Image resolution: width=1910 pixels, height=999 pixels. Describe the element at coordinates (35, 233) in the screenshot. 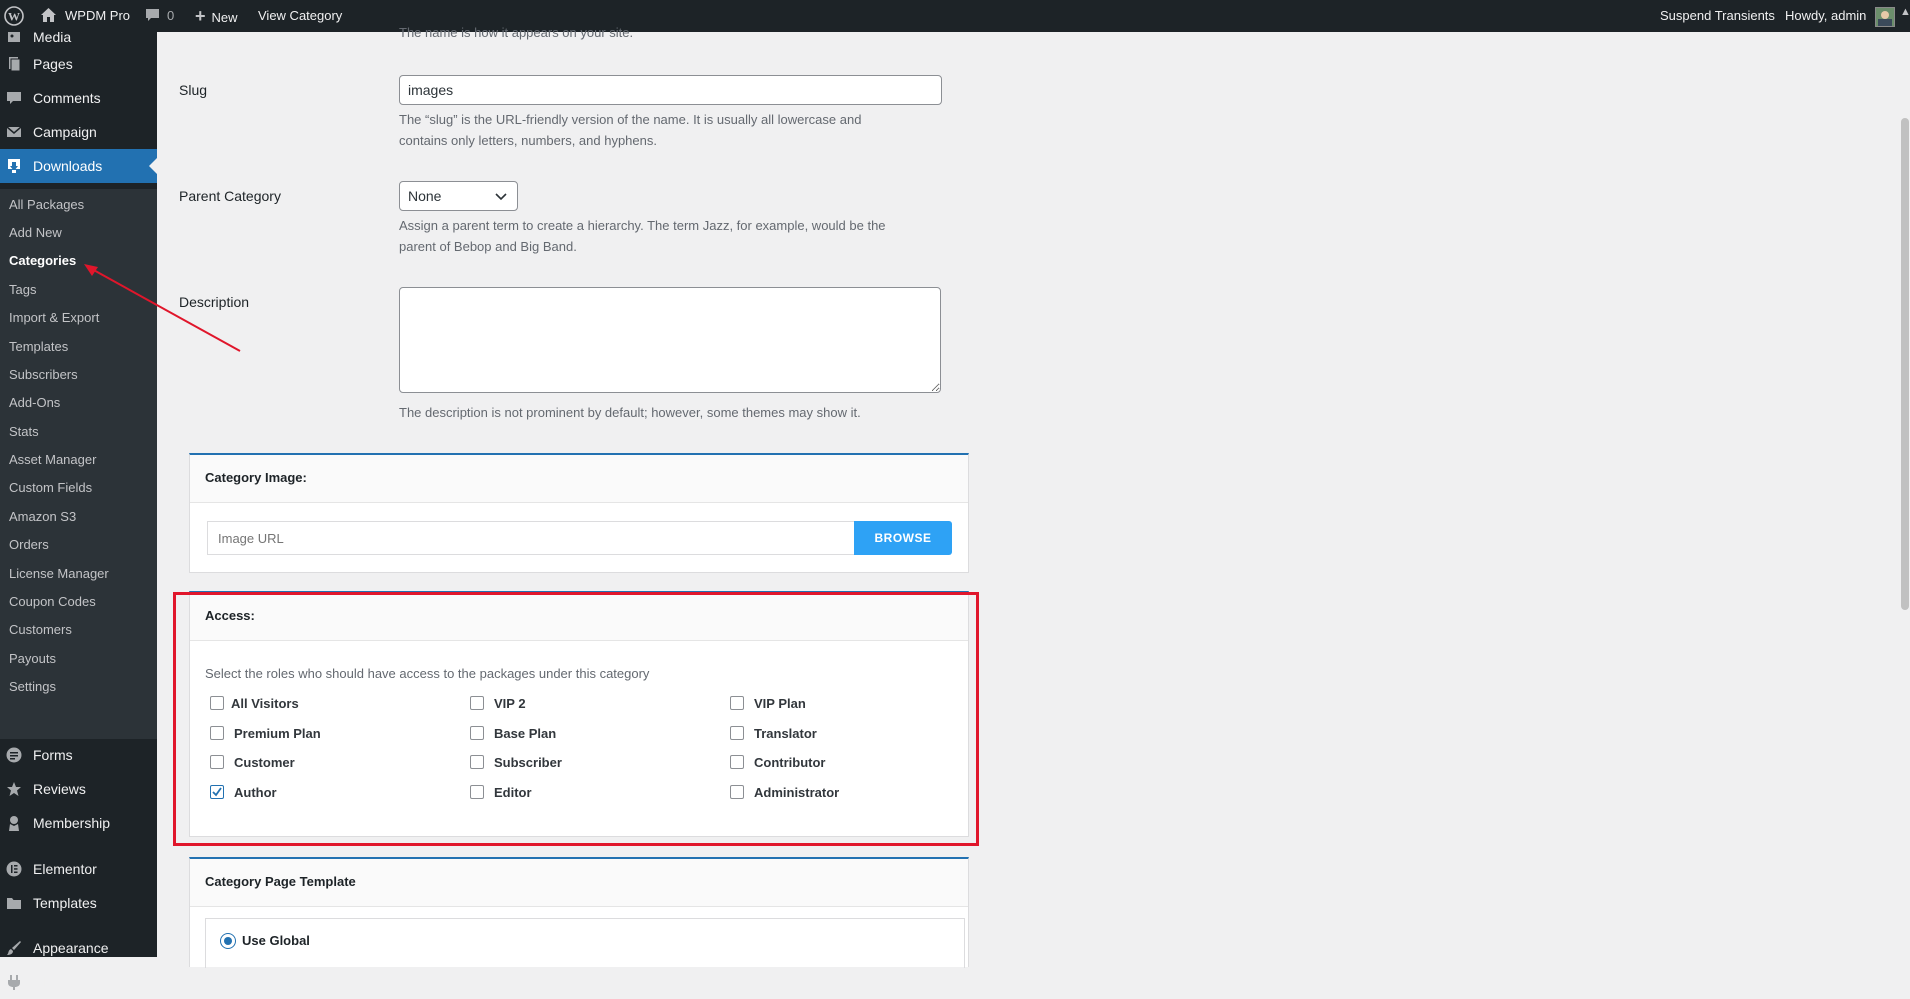

I see `submenu-add-new: Add New` at that location.